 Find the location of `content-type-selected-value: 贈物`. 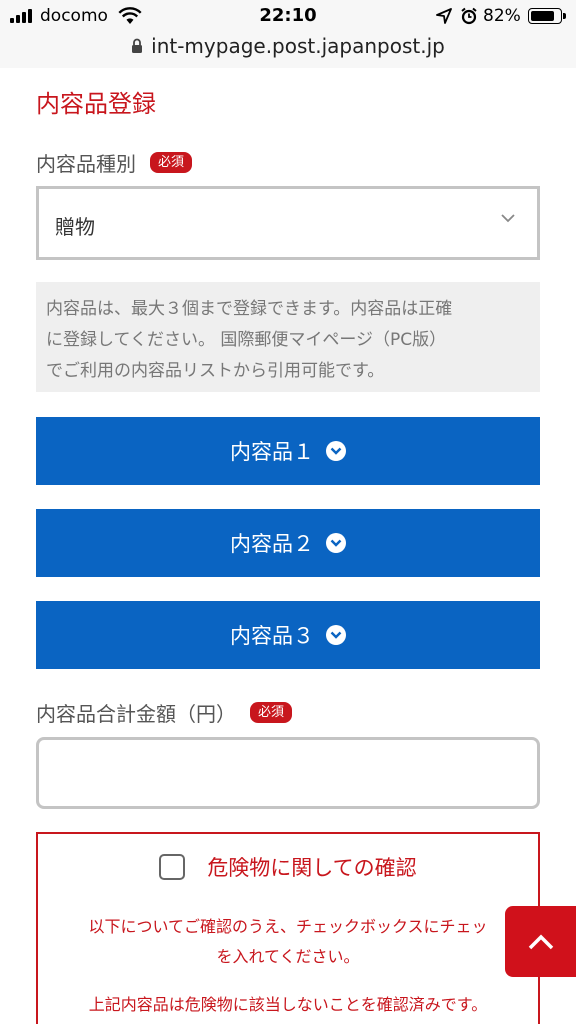

content-type-selected-value: 贈物 is located at coordinates (75, 227).